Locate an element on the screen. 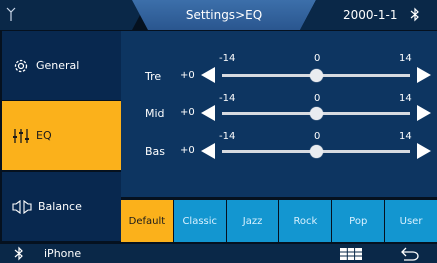  eq-band-mid: Mid +0 -14 0 14 is located at coordinates (279, 113).